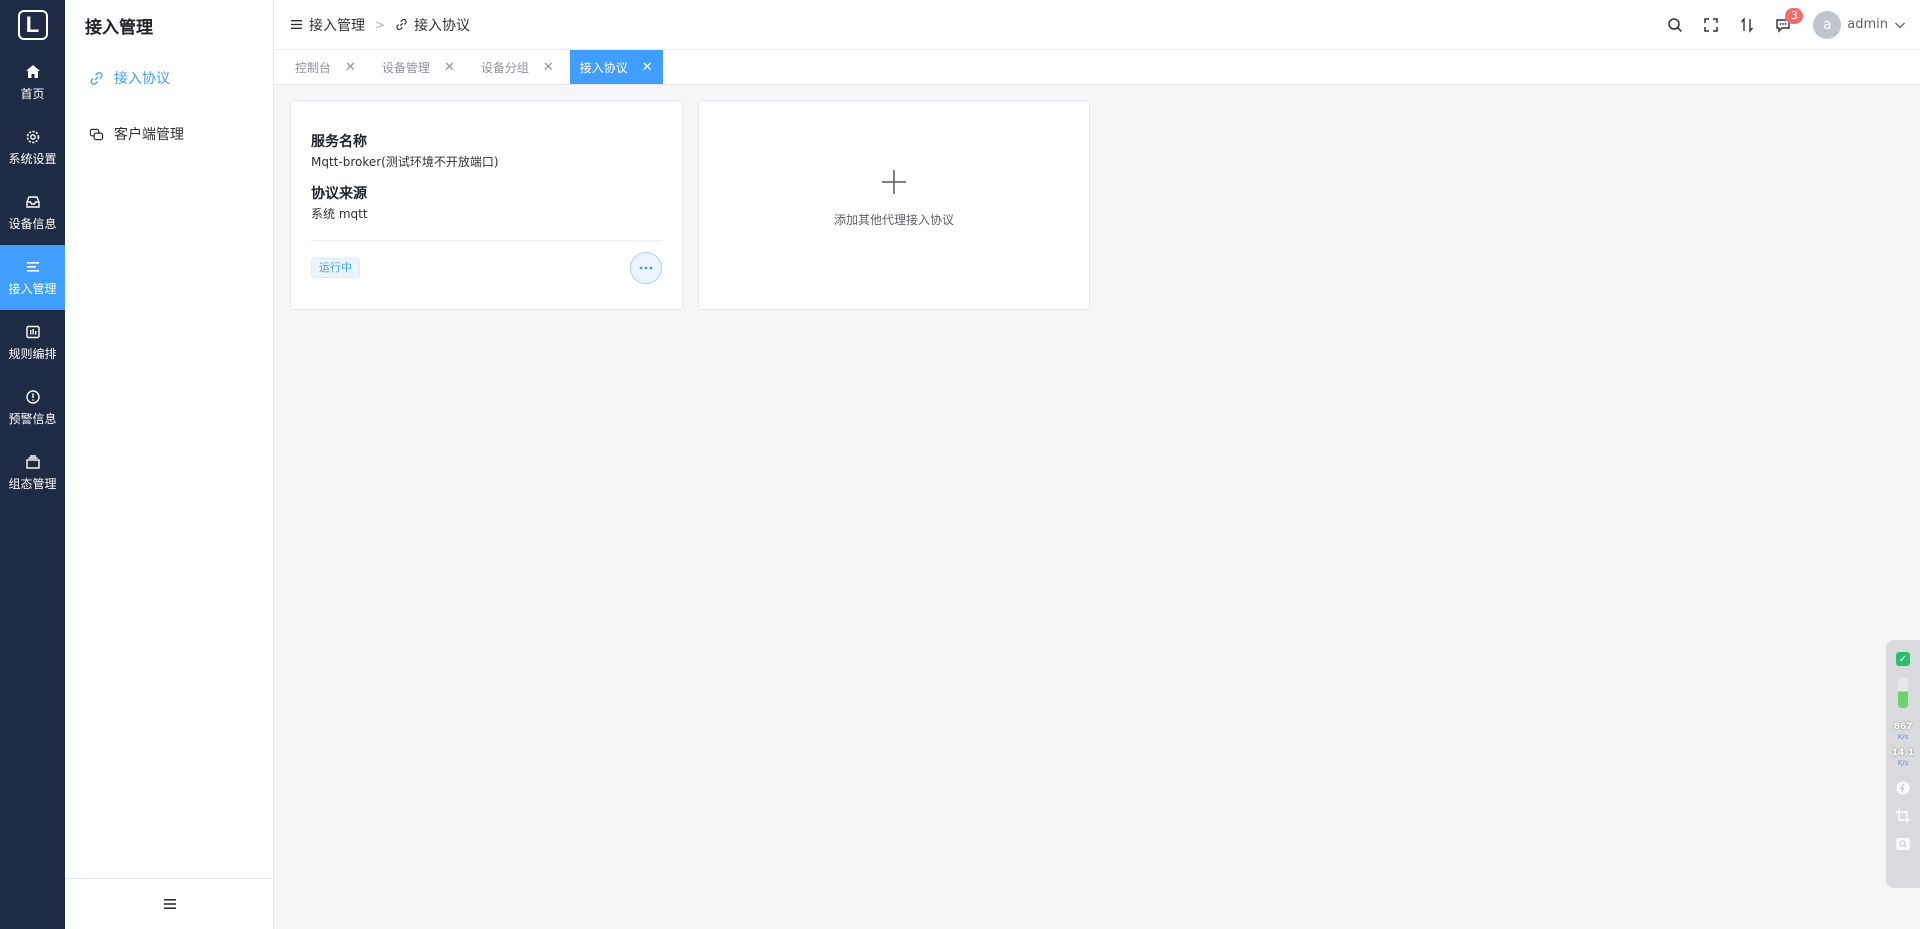 The image size is (1920, 929). I want to click on top-header: 接入管理 > 接入协议 3 a admin, so click(1097, 25).